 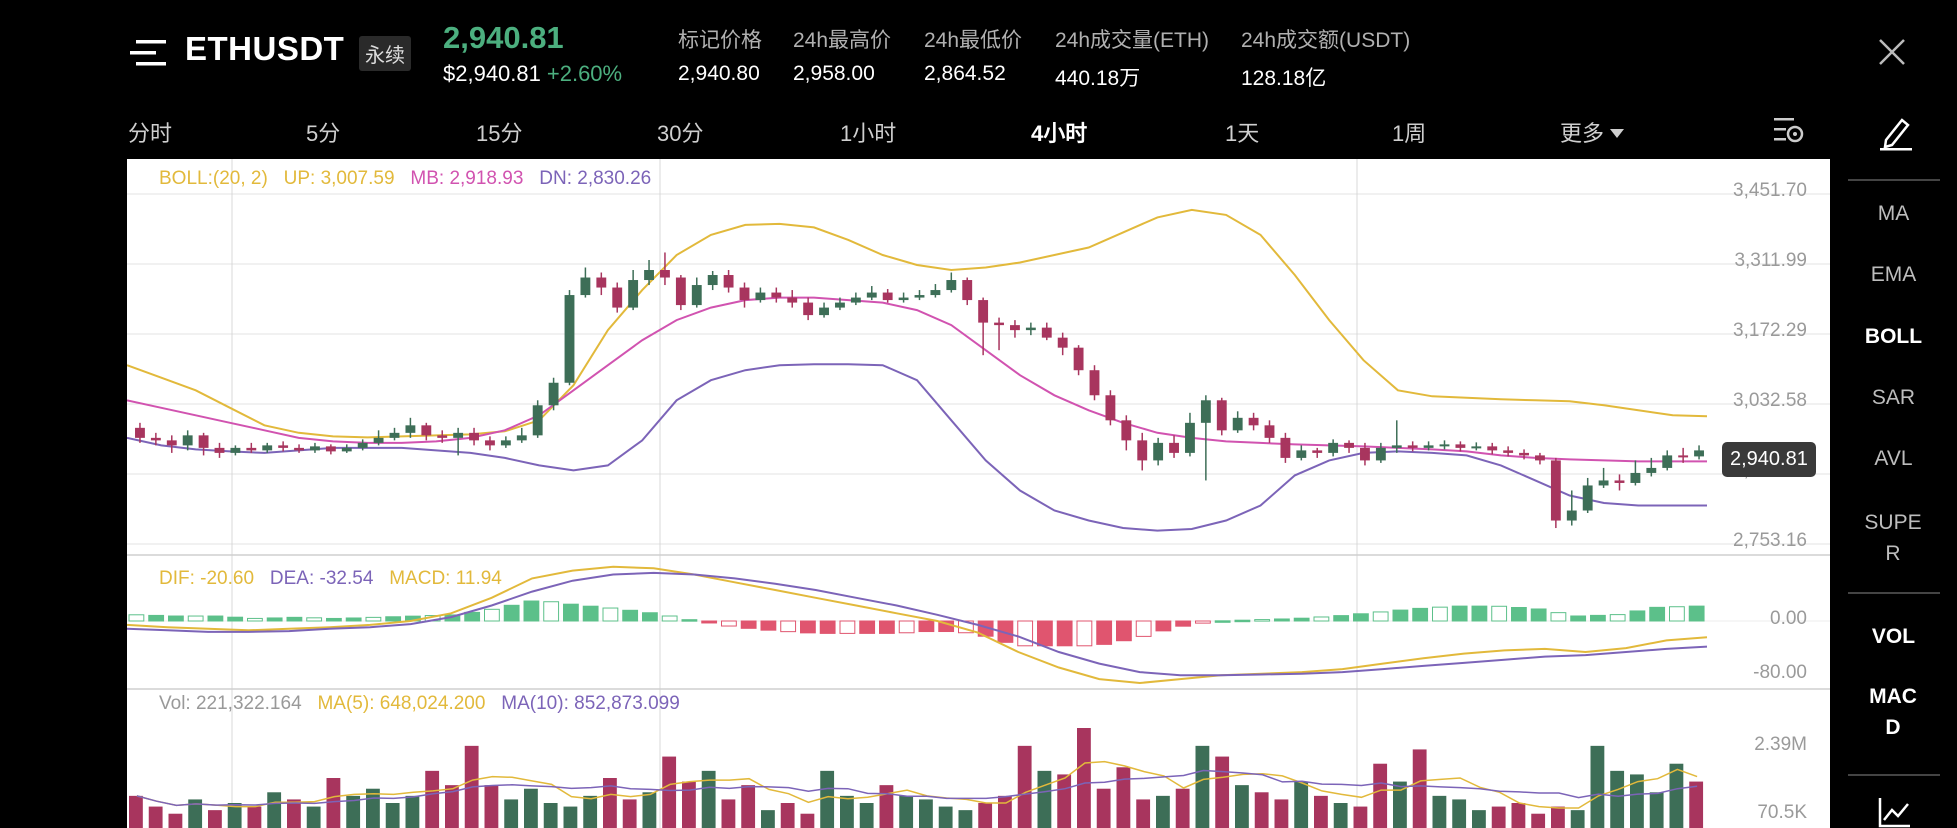 What do you see at coordinates (499, 132) in the screenshot?
I see `tab-timeframe-15m: 15分` at bounding box center [499, 132].